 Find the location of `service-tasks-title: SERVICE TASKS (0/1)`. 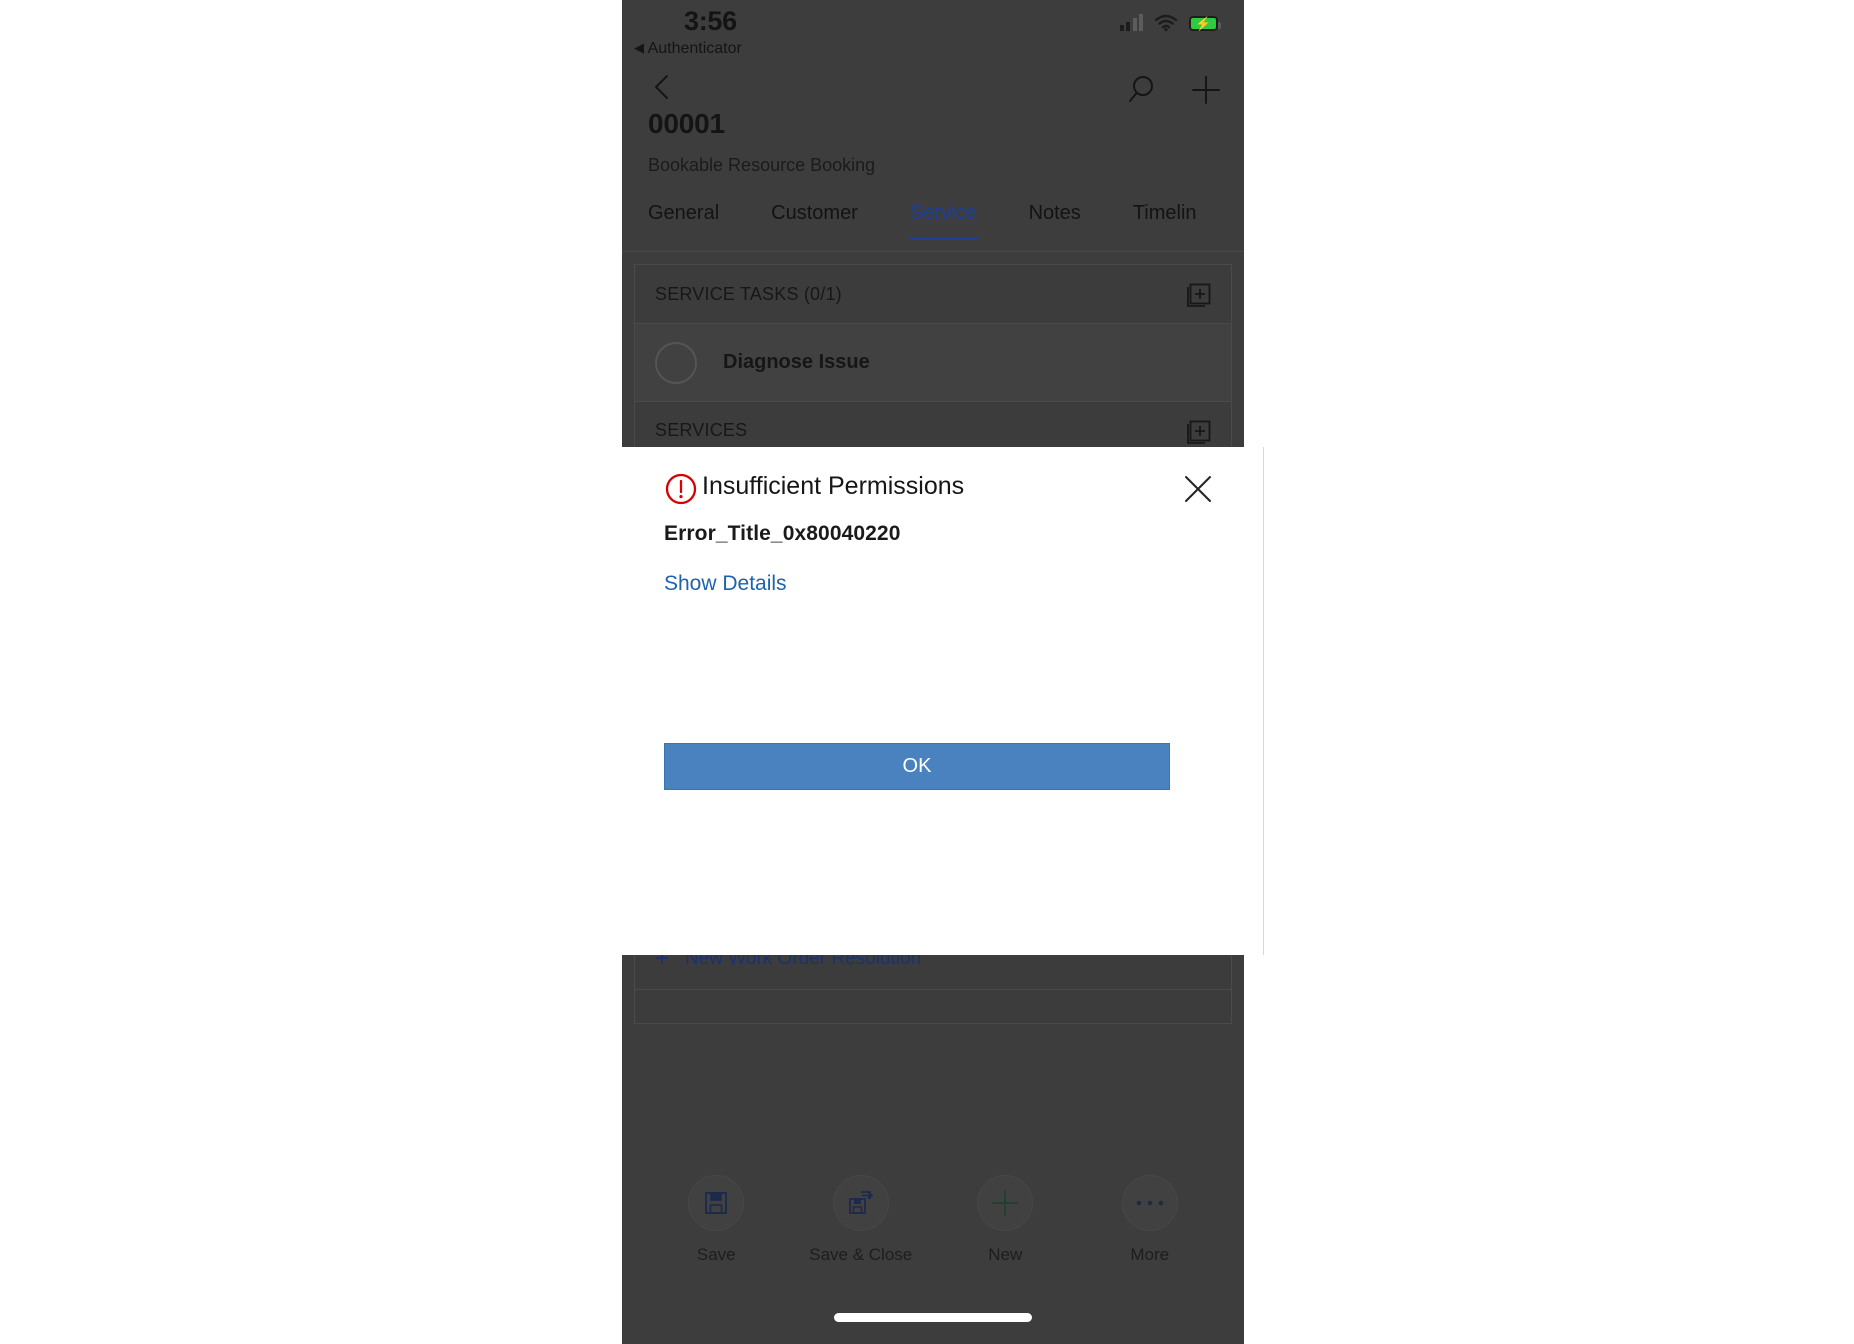

service-tasks-title: SERVICE TASKS (0/1) is located at coordinates (748, 293).